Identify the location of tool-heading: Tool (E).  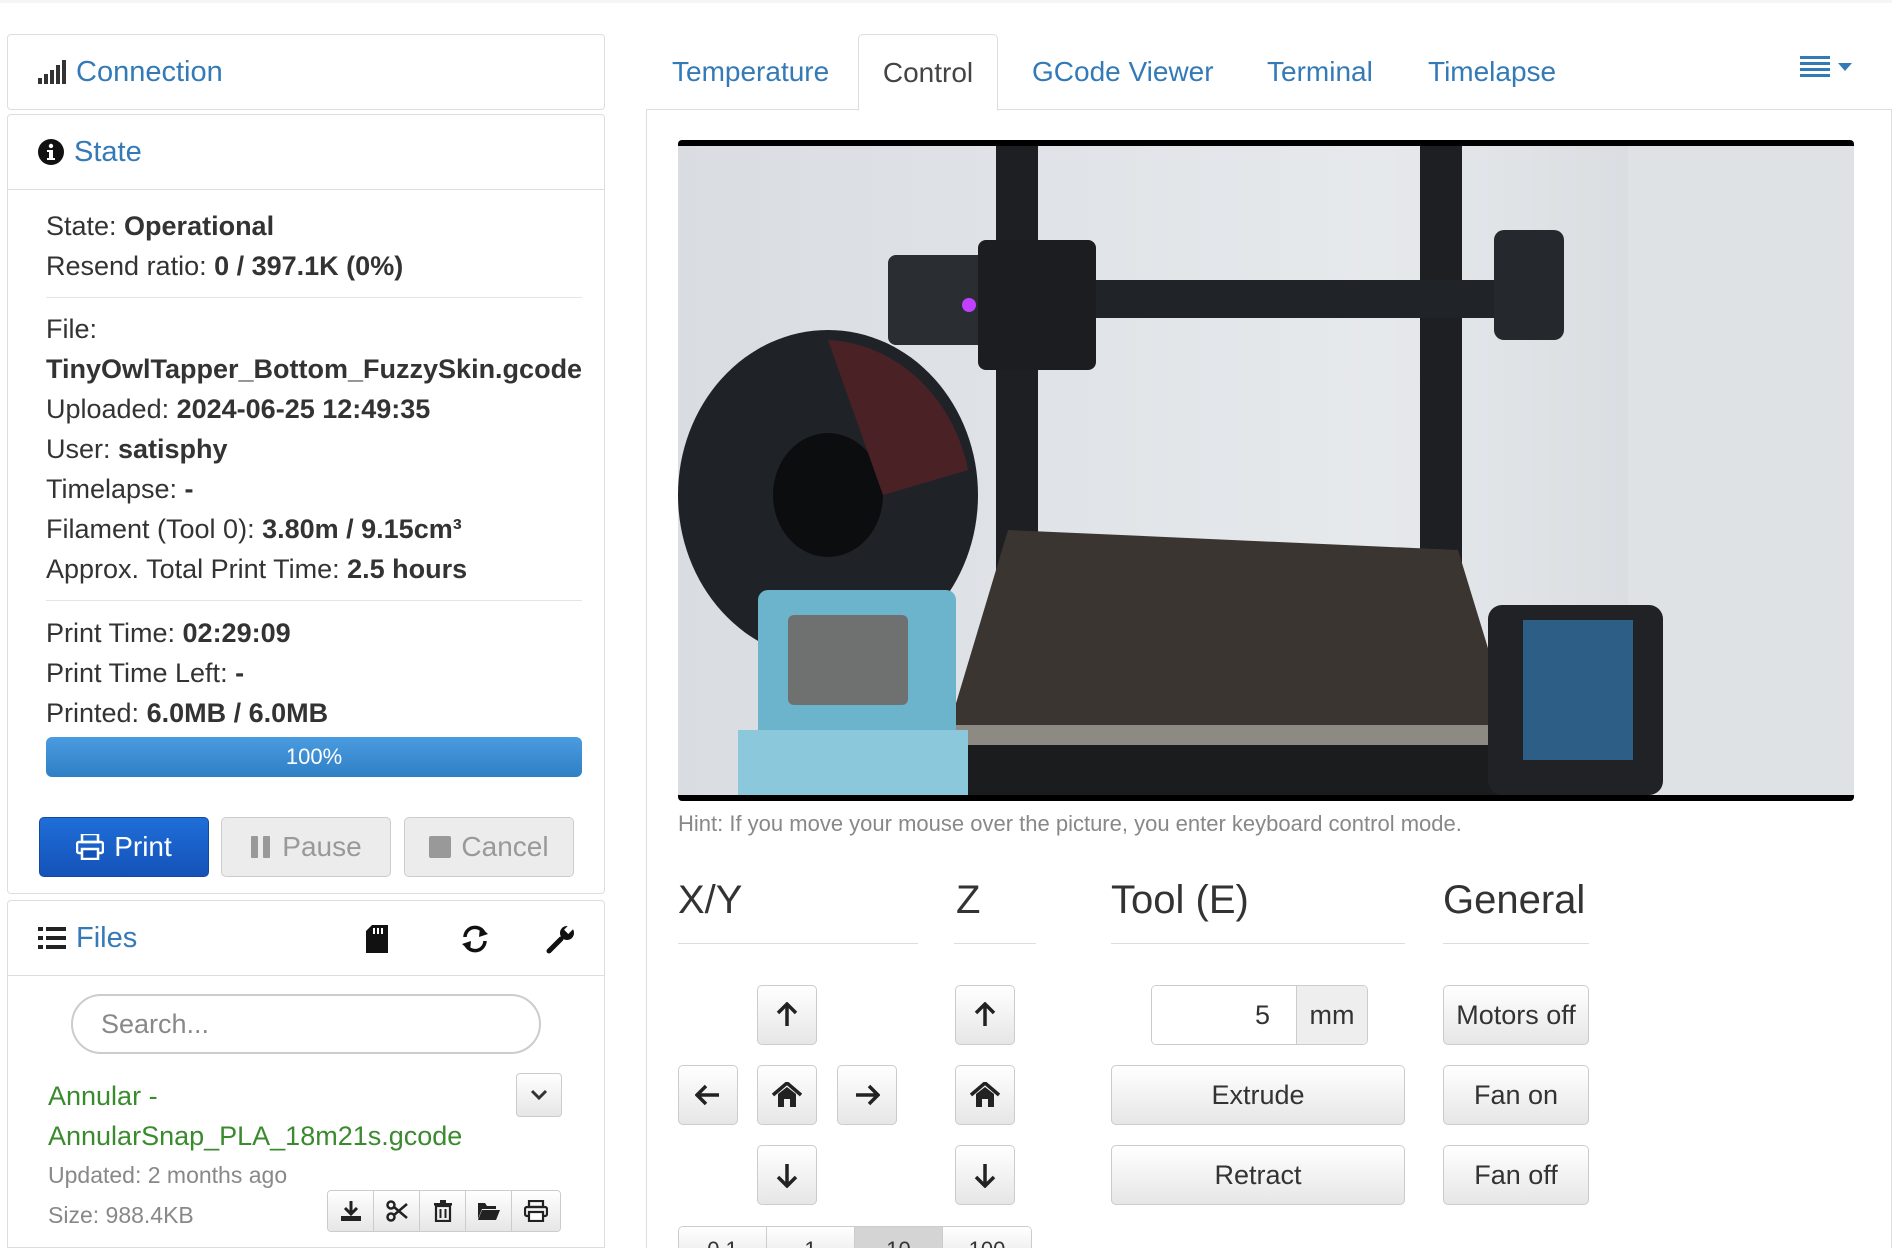
(1180, 900).